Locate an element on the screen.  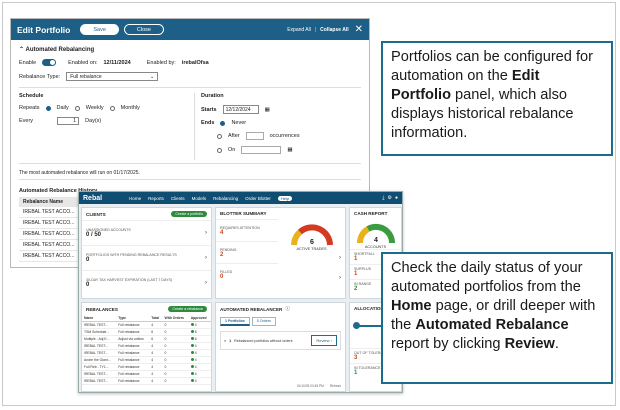
tax-harvest-value: 0 is located at coordinates (88, 285).